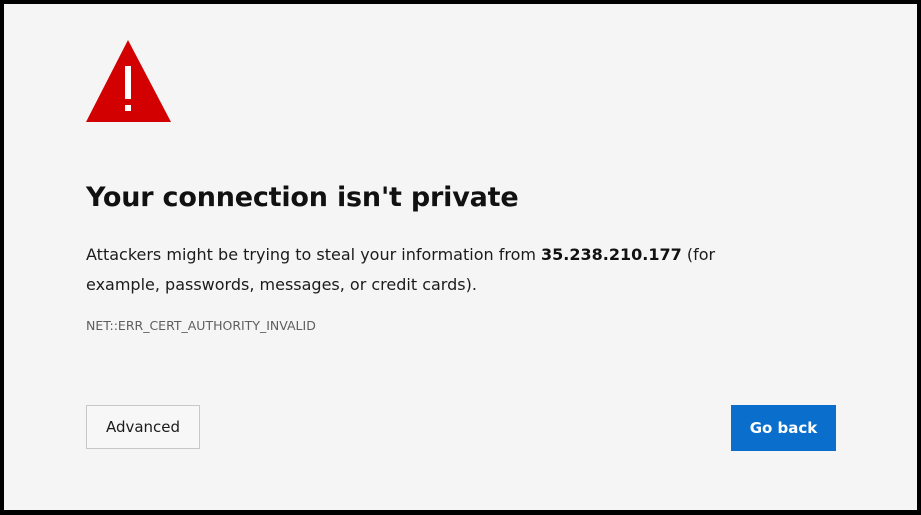 Image resolution: width=921 pixels, height=515 pixels. I want to click on advanced-button: Advanced, so click(143, 427).